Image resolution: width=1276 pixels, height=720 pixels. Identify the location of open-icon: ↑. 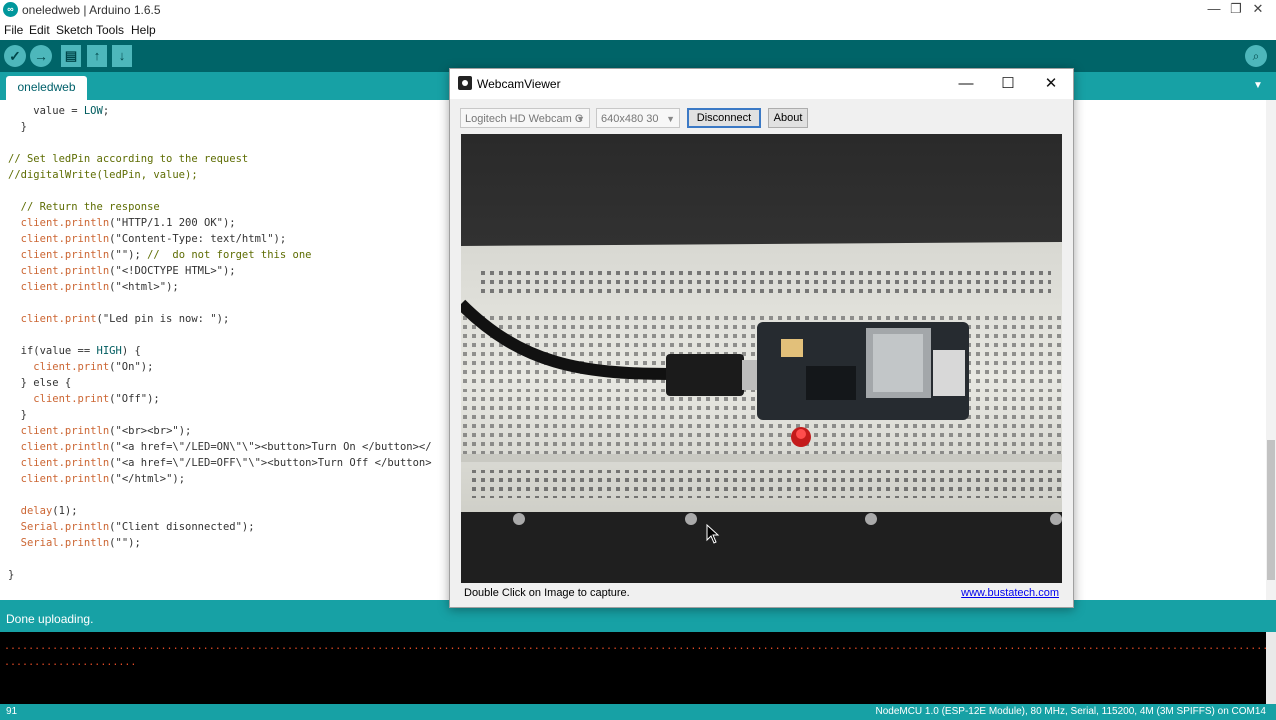
(97, 56).